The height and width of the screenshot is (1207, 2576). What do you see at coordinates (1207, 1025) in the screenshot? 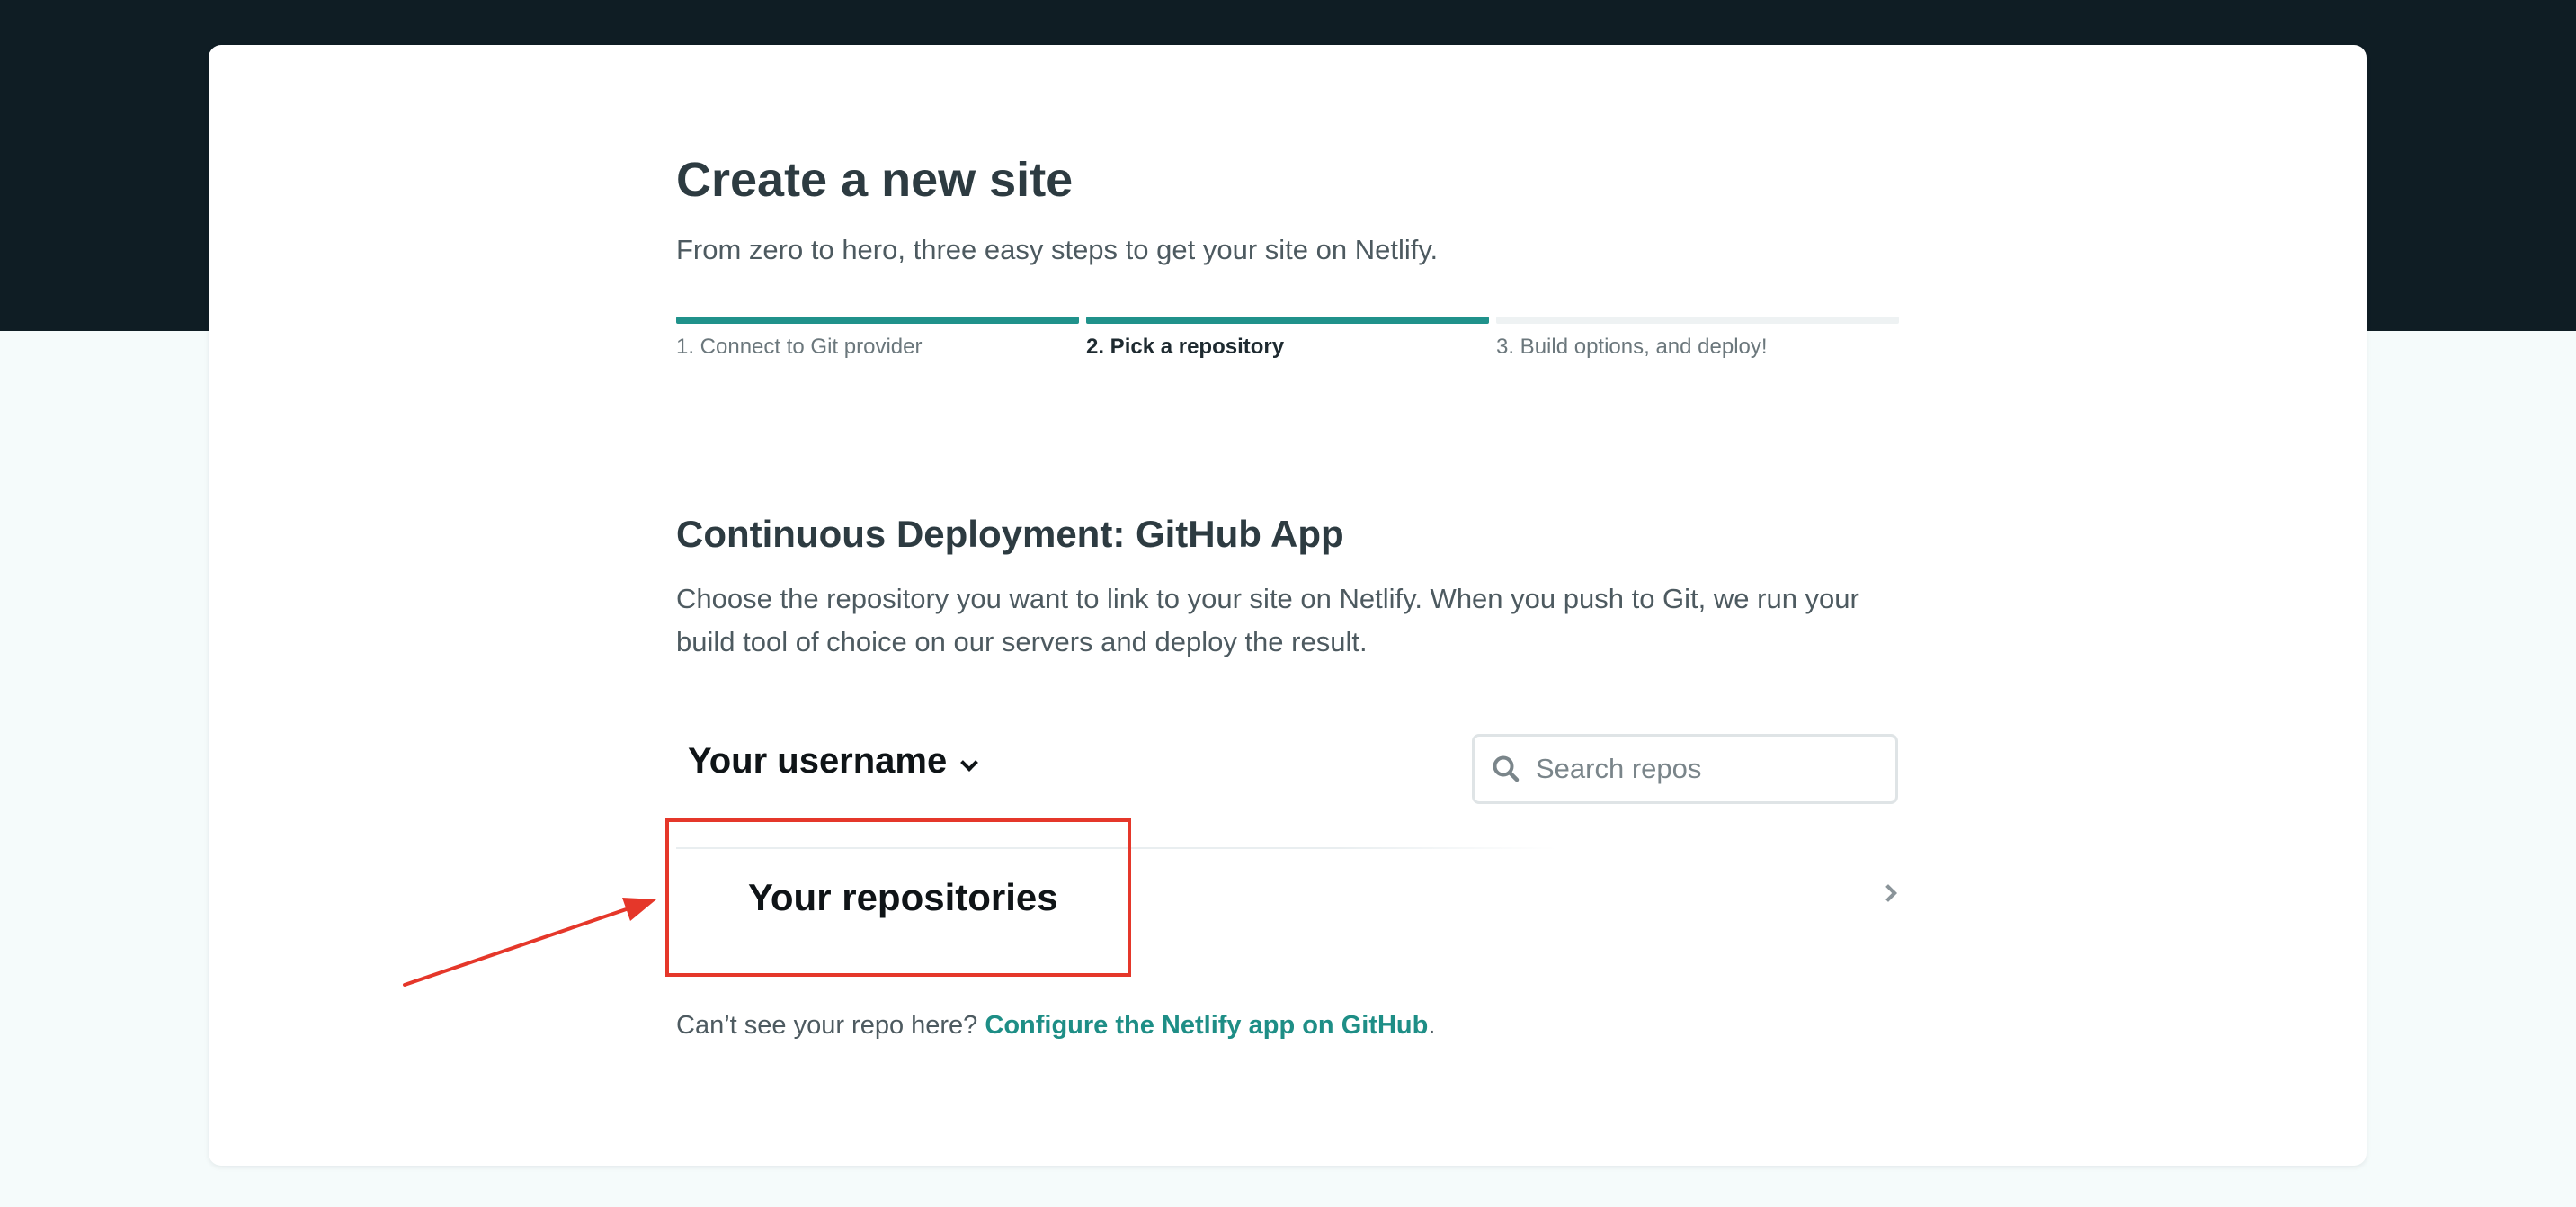
I see `configure-github-app-link: Configure the Netlify app on GitHub` at bounding box center [1207, 1025].